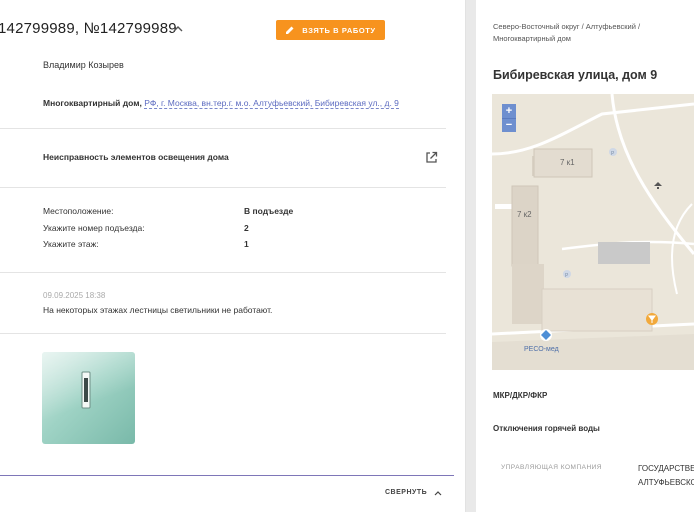 Image resolution: width=694 pixels, height=512 pixels. Describe the element at coordinates (406, 492) in the screenshot. I see `collapse-label: СВЕРНУТЬ` at that location.